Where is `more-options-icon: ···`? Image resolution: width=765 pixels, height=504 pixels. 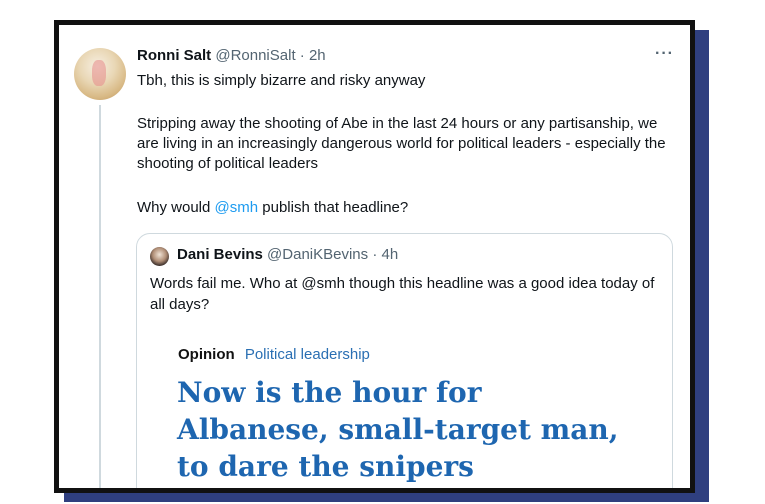 more-options-icon: ··· is located at coordinates (664, 54).